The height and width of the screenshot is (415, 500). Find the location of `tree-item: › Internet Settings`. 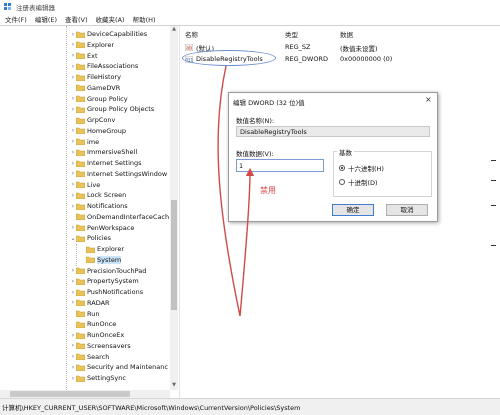

tree-item: › Internet Settings is located at coordinates (106, 163).